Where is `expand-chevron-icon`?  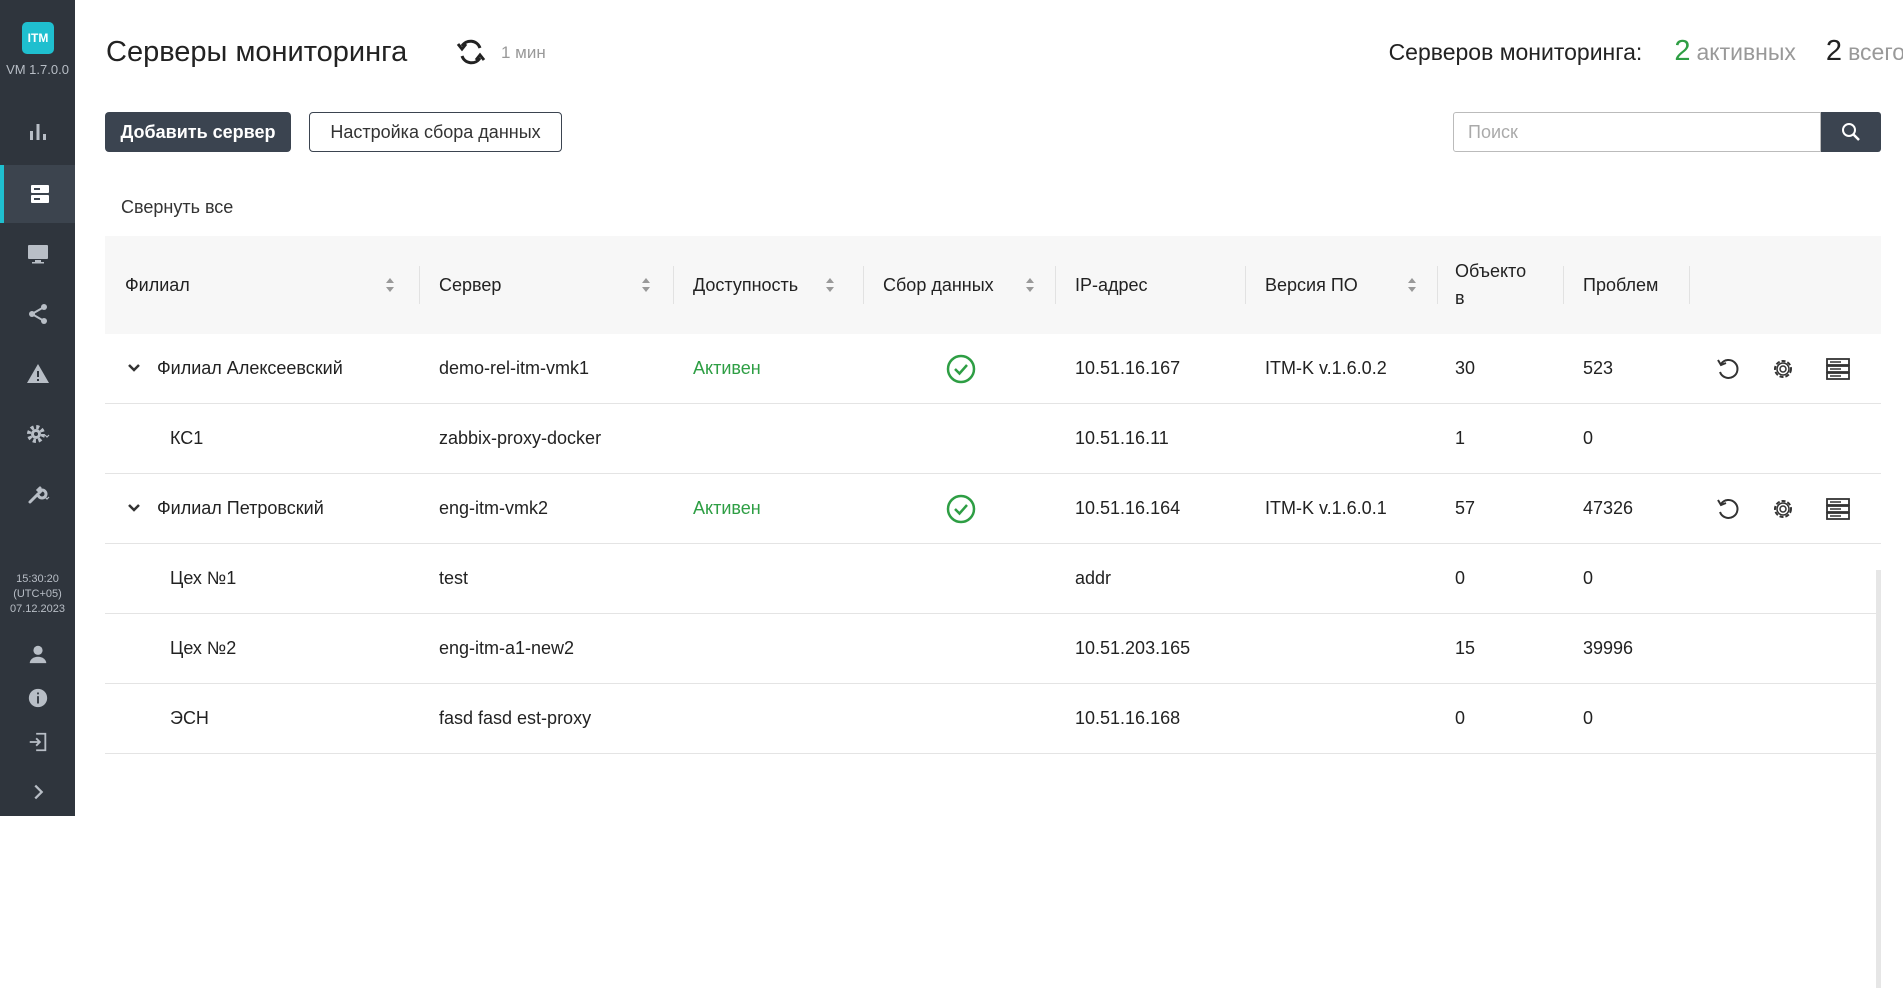 expand-chevron-icon is located at coordinates (38, 792).